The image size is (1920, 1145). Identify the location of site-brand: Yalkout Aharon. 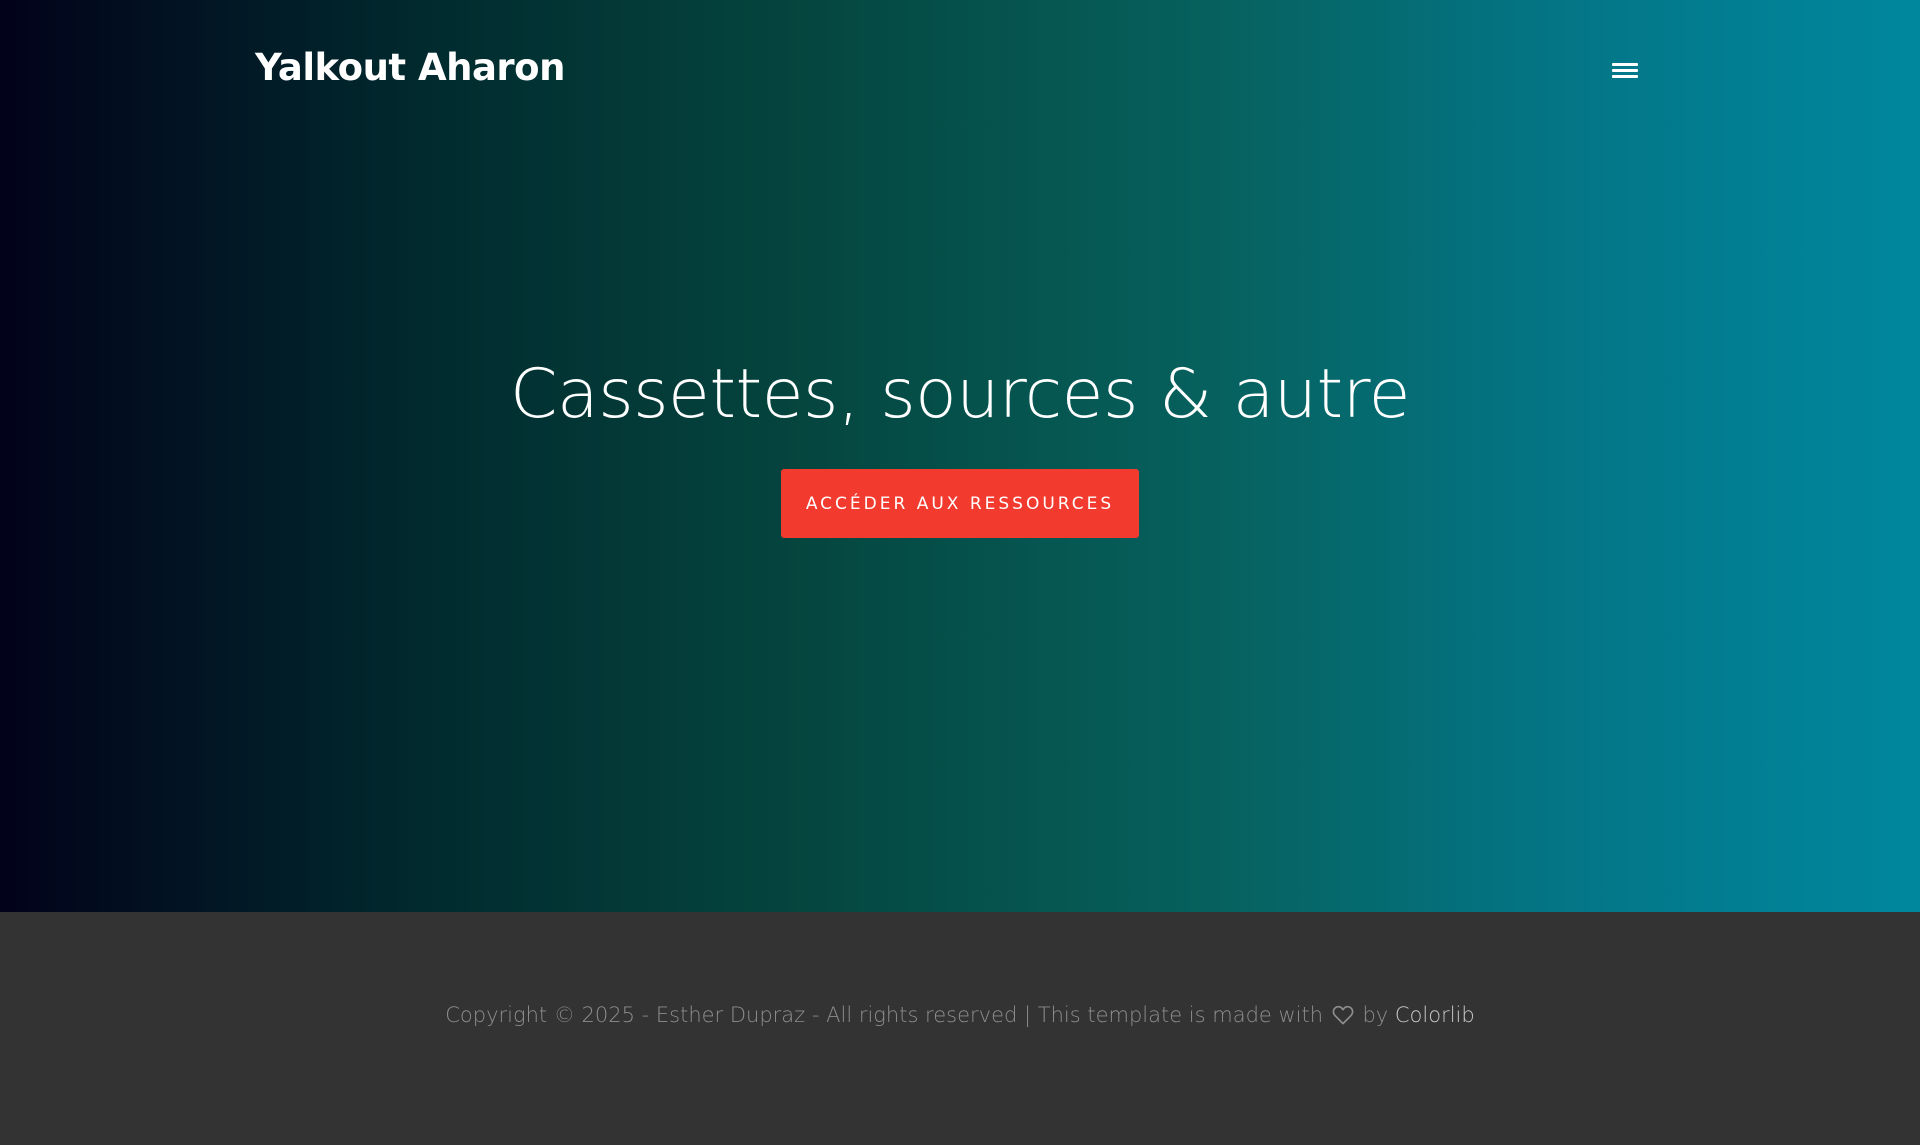
(410, 67).